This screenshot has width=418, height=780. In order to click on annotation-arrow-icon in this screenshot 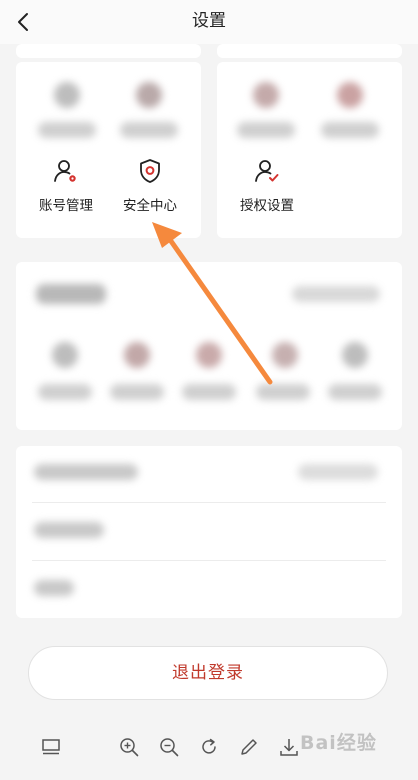, I will do `click(212, 303)`.